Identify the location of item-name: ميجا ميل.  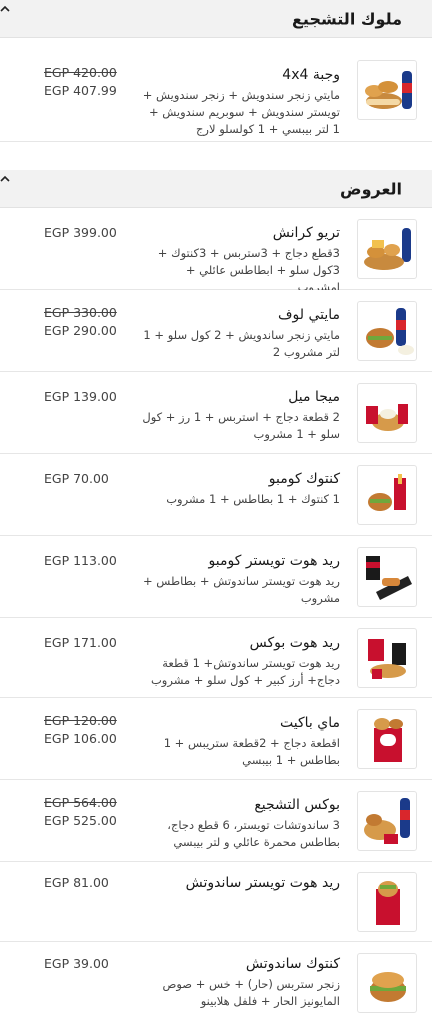
(314, 397).